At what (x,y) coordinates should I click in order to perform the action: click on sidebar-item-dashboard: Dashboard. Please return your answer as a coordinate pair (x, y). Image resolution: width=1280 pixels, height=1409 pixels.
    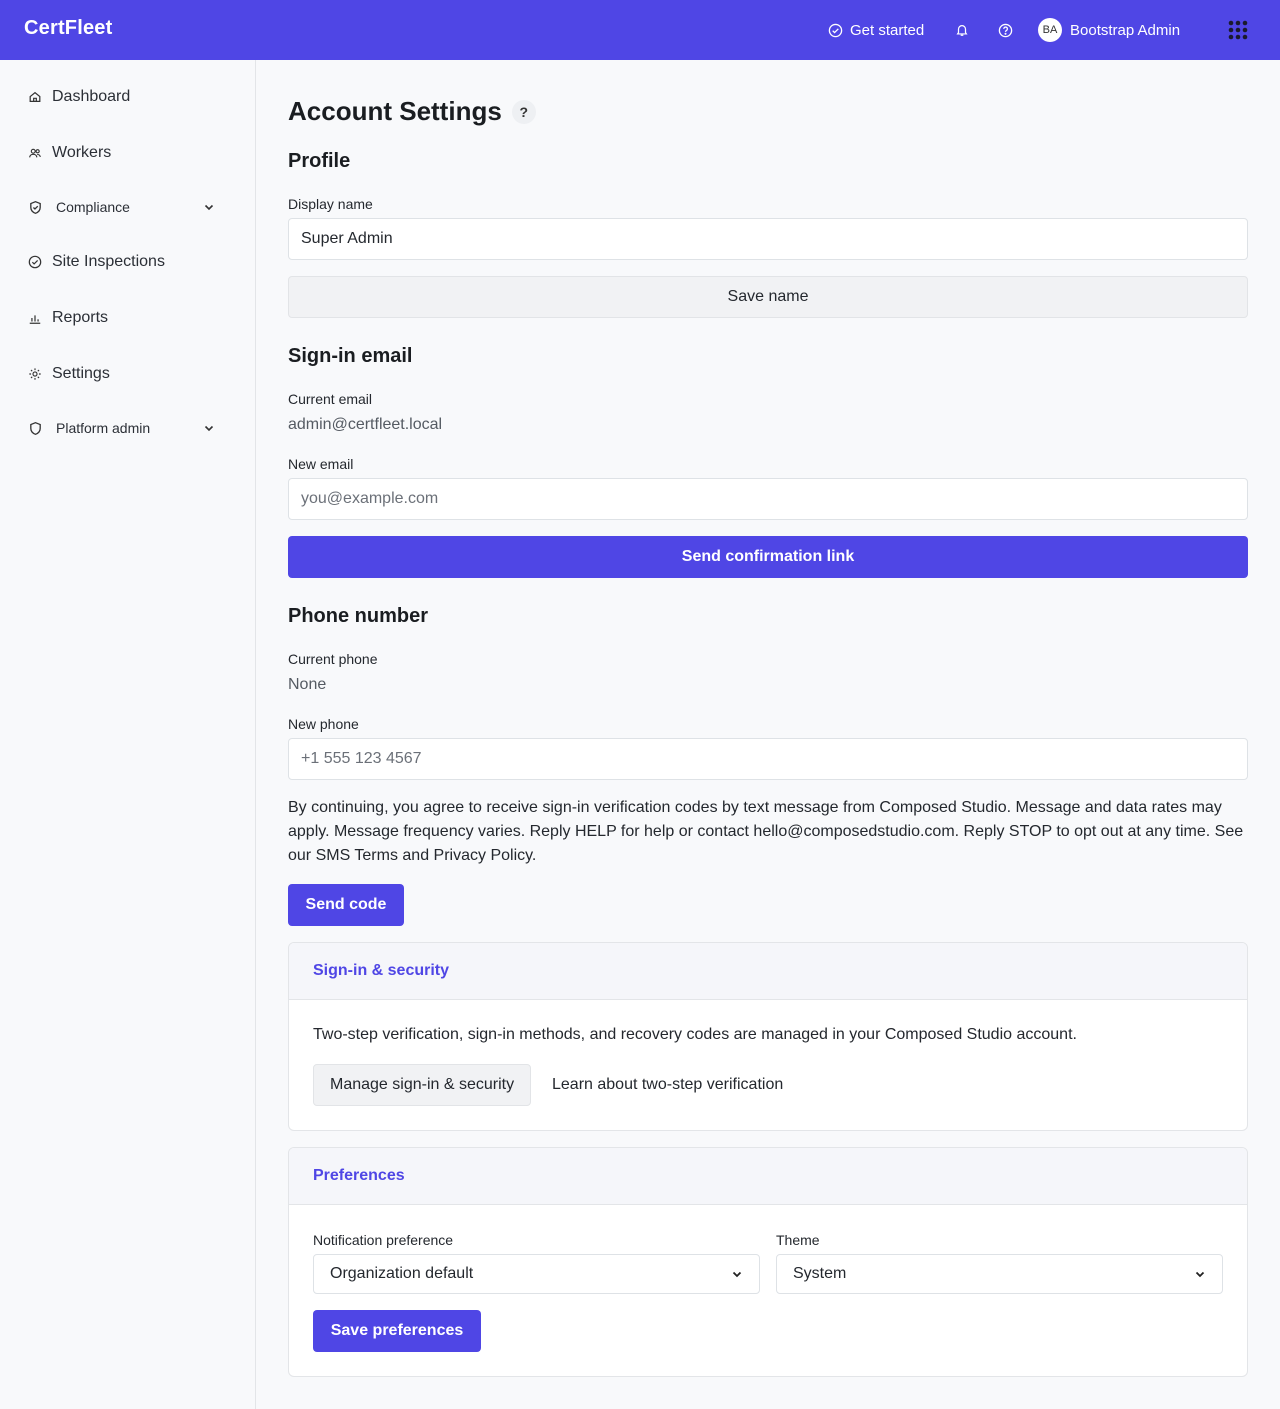
    Looking at the image, I should click on (128, 97).